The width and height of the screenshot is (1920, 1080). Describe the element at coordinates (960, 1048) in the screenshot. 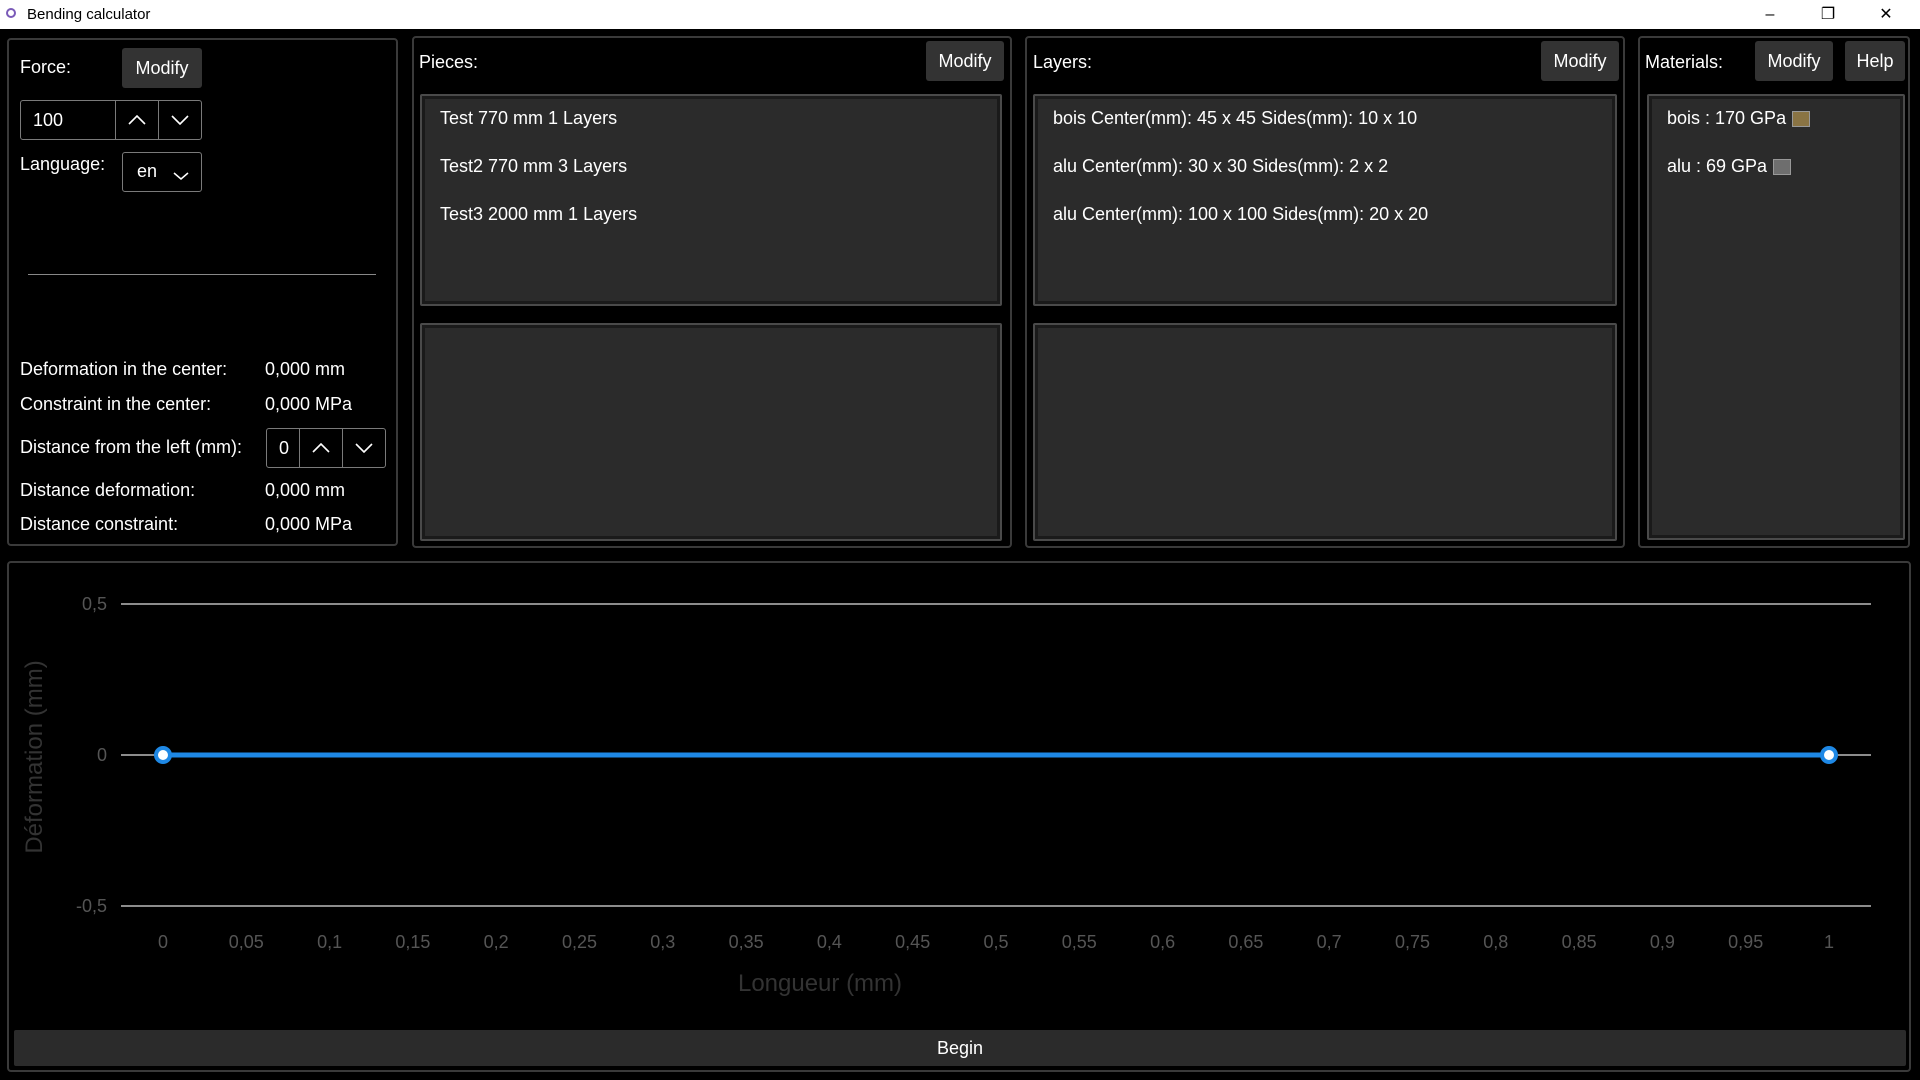

I see `begin-button: Begin` at that location.